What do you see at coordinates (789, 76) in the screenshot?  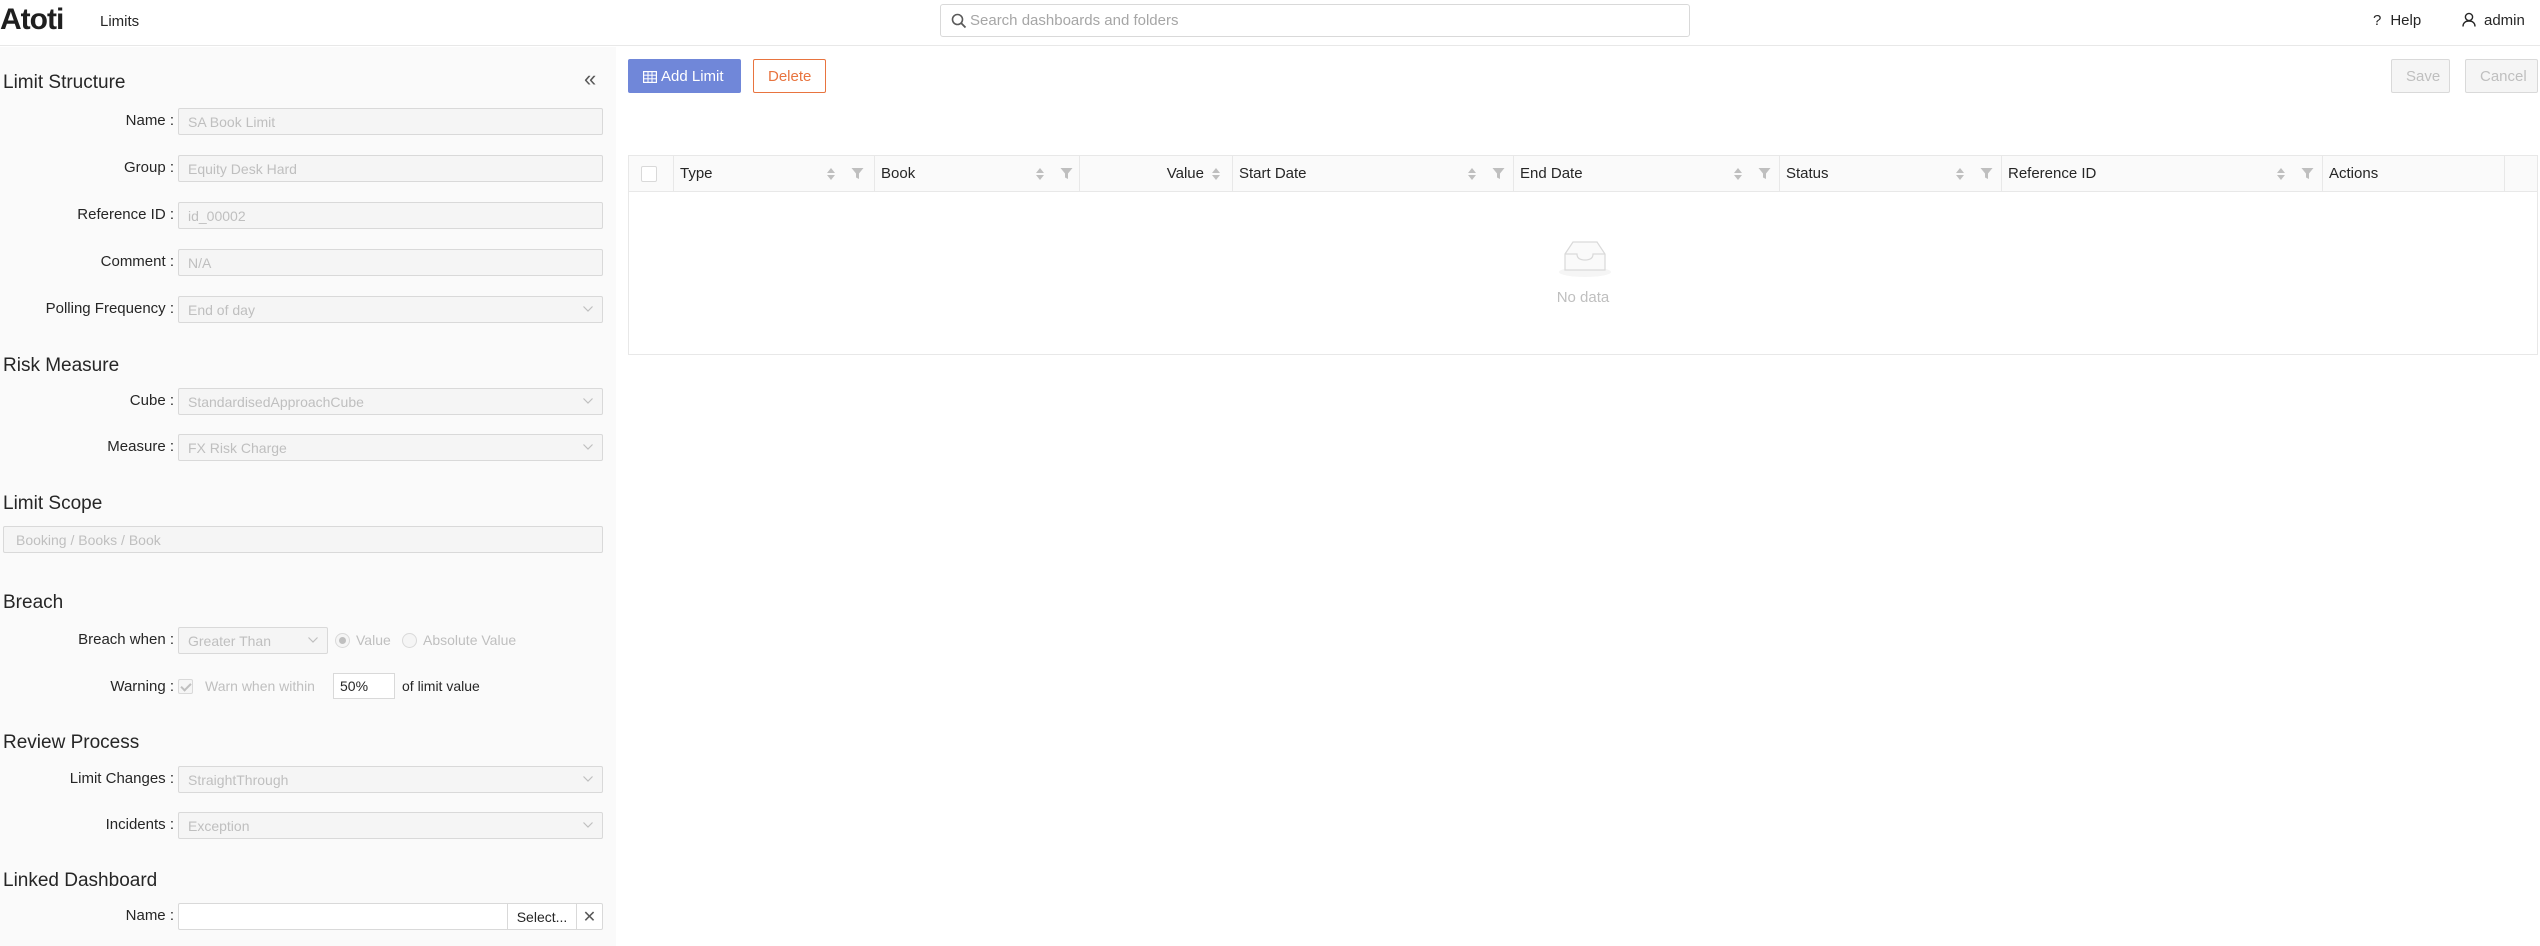 I see `delete-button: Delete` at bounding box center [789, 76].